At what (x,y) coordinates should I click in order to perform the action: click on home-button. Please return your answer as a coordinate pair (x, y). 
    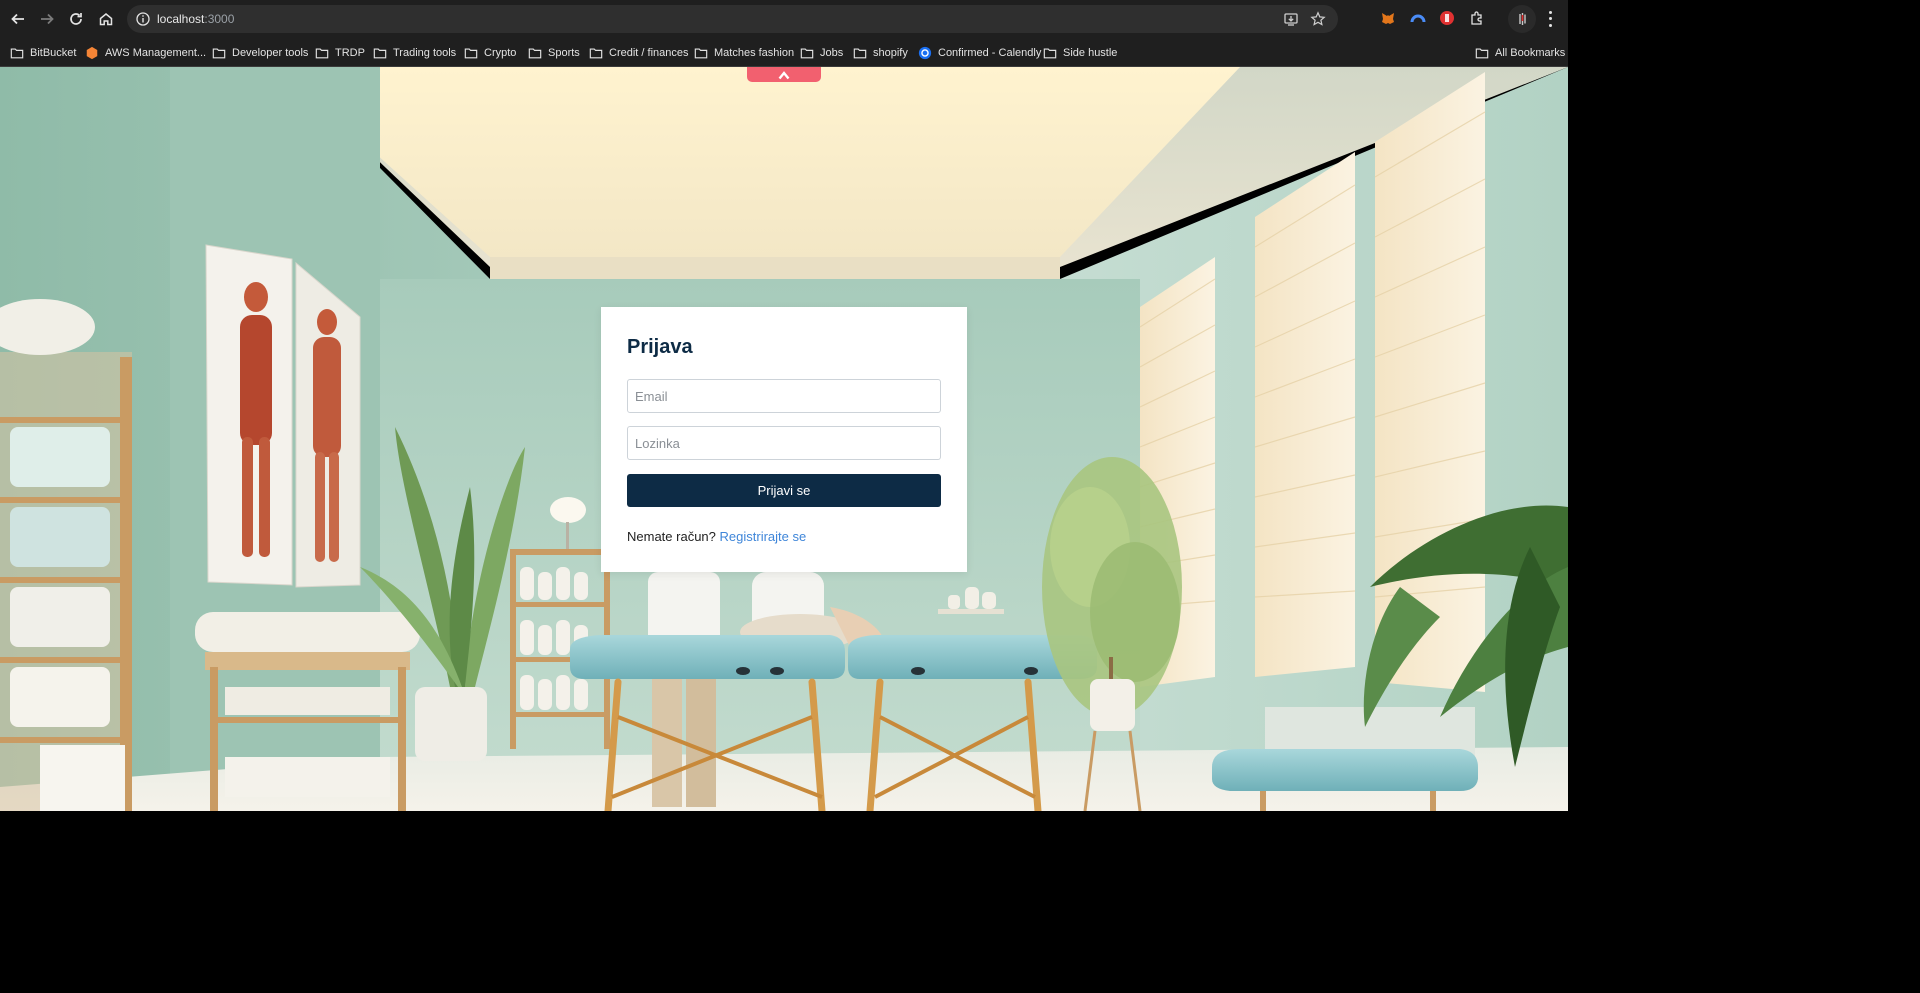
    Looking at the image, I should click on (106, 19).